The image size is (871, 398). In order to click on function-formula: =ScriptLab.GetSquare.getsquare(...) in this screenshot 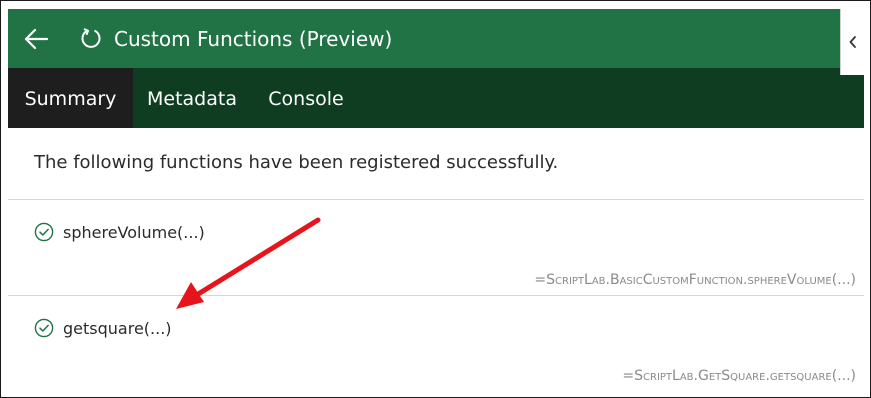, I will do `click(739, 376)`.